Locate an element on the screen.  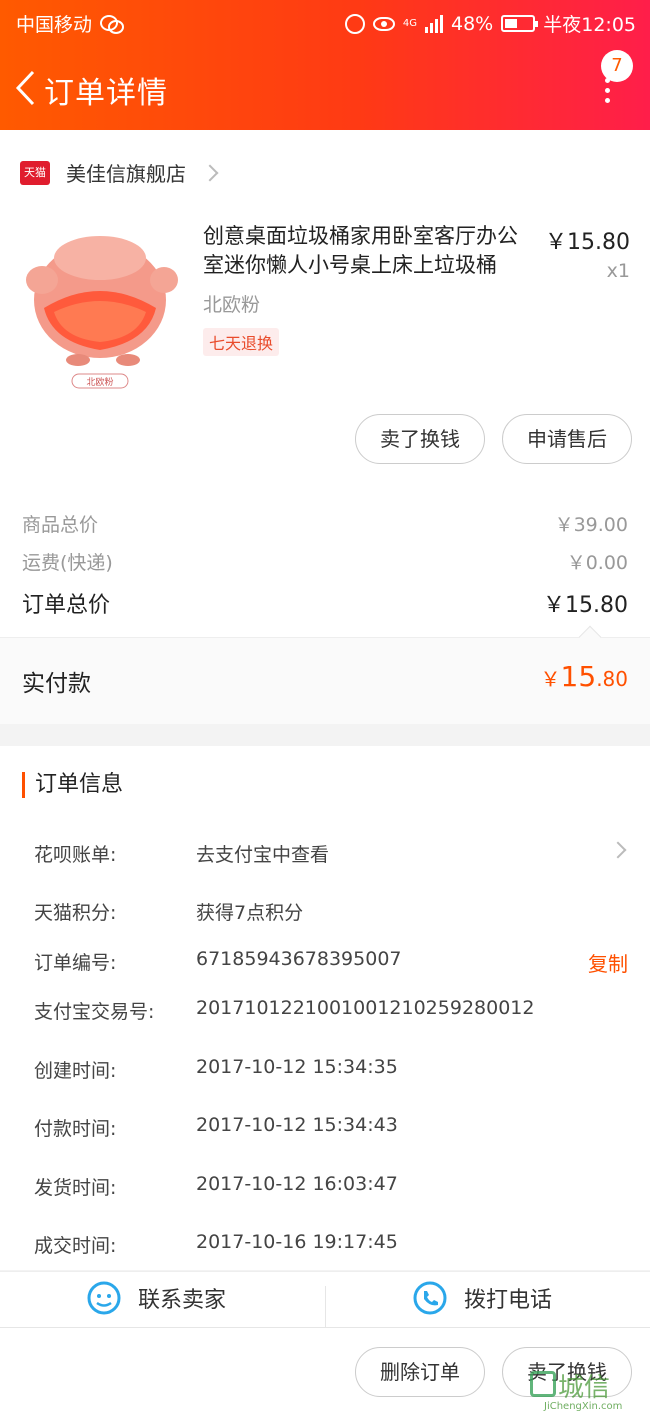
closed-time-value: 2017-10-16 19:17:45 is located at coordinates (297, 1242).